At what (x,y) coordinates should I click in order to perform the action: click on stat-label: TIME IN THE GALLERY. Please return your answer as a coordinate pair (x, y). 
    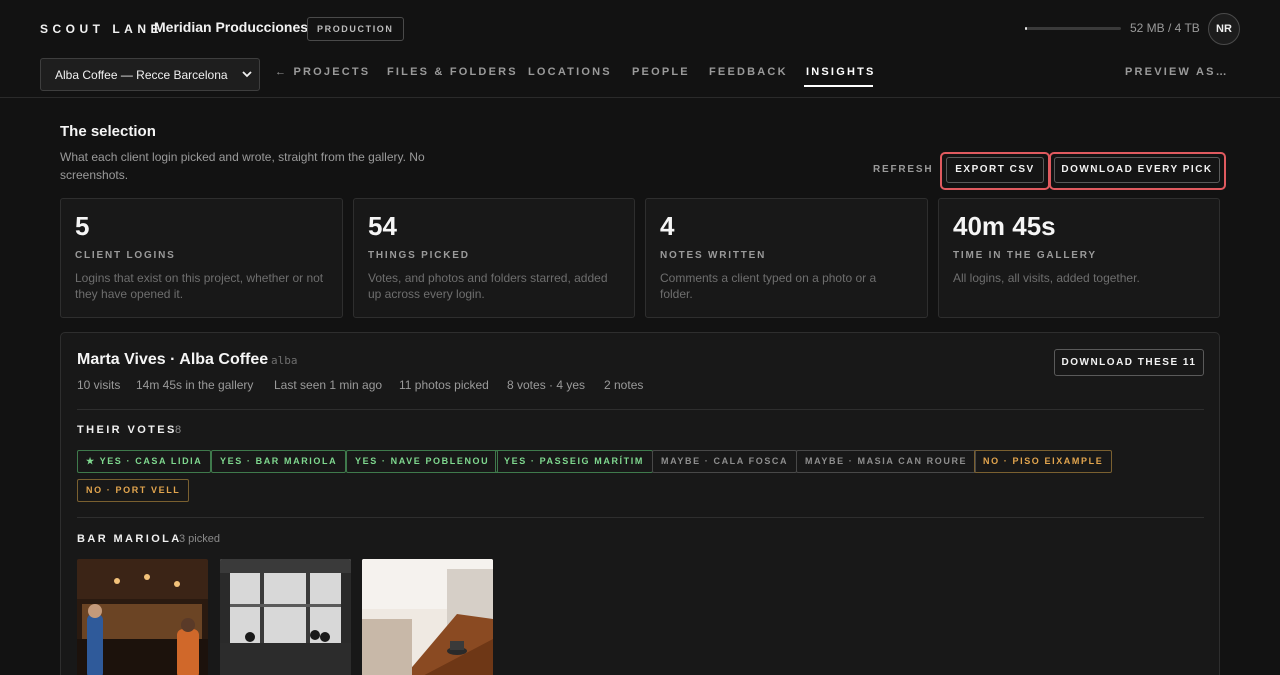
    Looking at the image, I should click on (1025, 255).